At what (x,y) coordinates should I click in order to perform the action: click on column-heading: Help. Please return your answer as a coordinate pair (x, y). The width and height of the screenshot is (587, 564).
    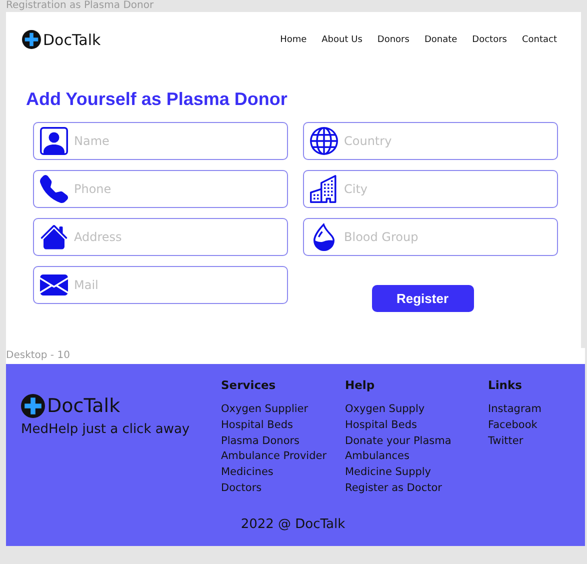
    Looking at the image, I should click on (360, 385).